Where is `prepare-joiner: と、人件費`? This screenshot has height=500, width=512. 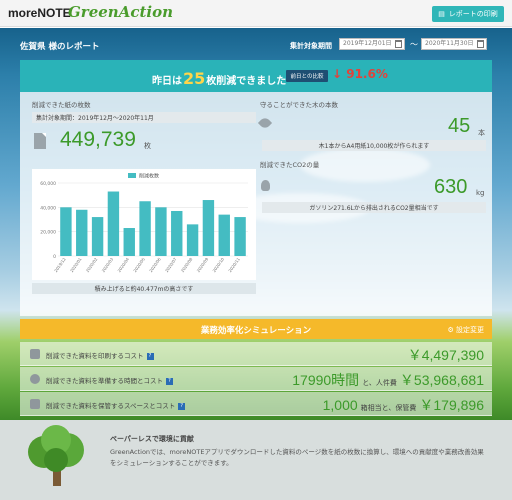 prepare-joiner: と、人件費 is located at coordinates (379, 383).